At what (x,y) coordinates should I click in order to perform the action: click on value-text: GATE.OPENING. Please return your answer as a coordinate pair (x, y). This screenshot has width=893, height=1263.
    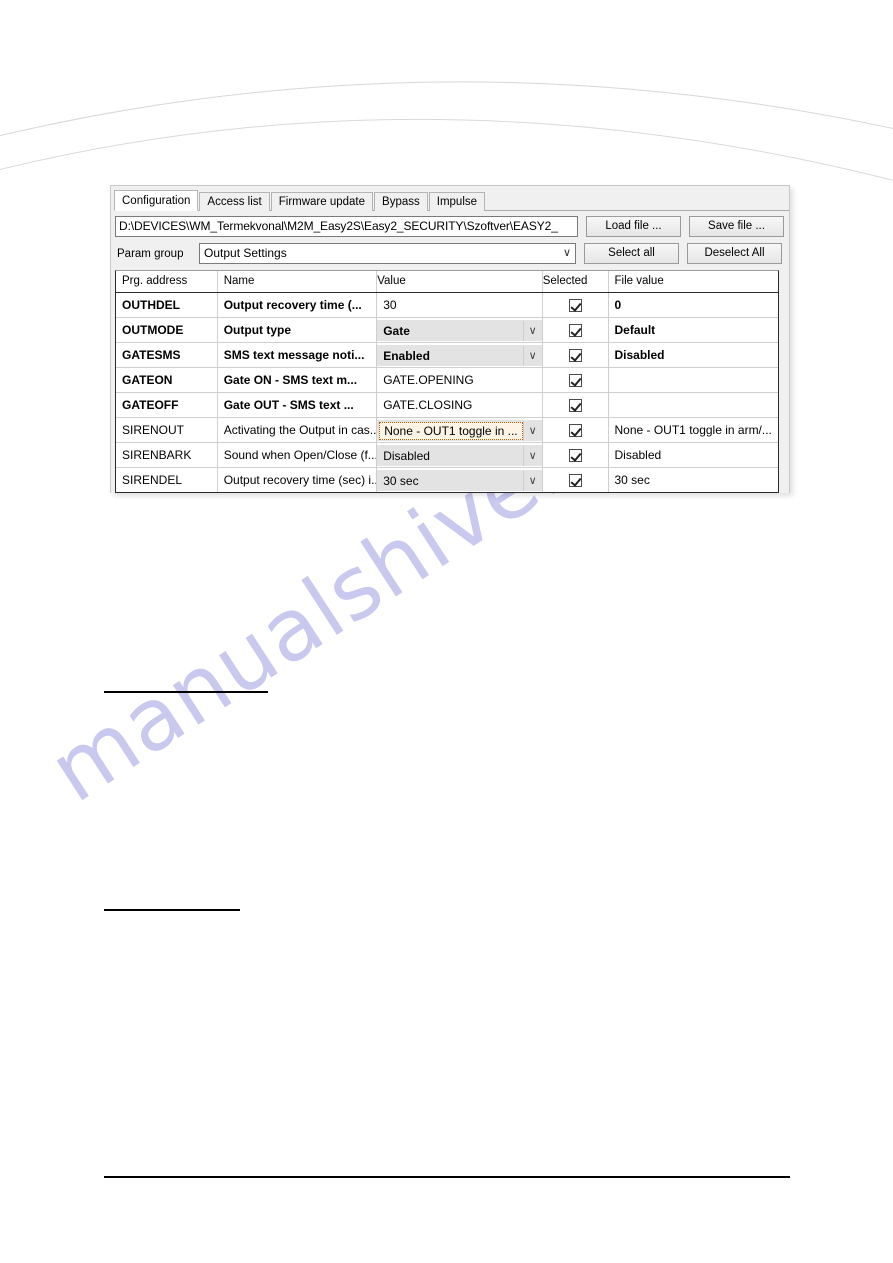
    Looking at the image, I should click on (459, 380).